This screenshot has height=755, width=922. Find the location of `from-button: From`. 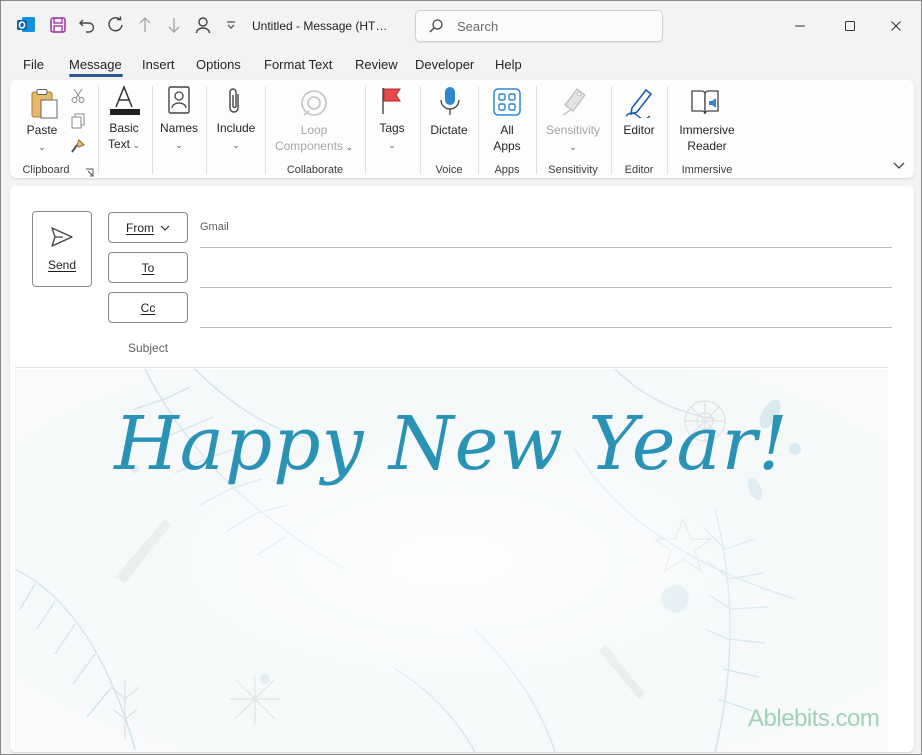

from-button: From is located at coordinates (148, 227).